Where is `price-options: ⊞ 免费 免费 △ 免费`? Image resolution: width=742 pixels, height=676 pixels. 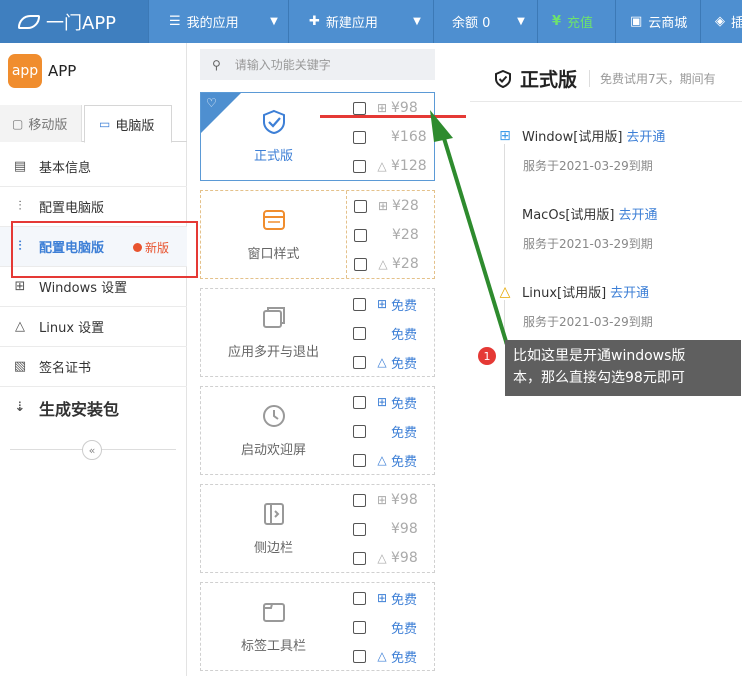 price-options: ⊞ 免费 免费 △ 免费 is located at coordinates (391, 430).